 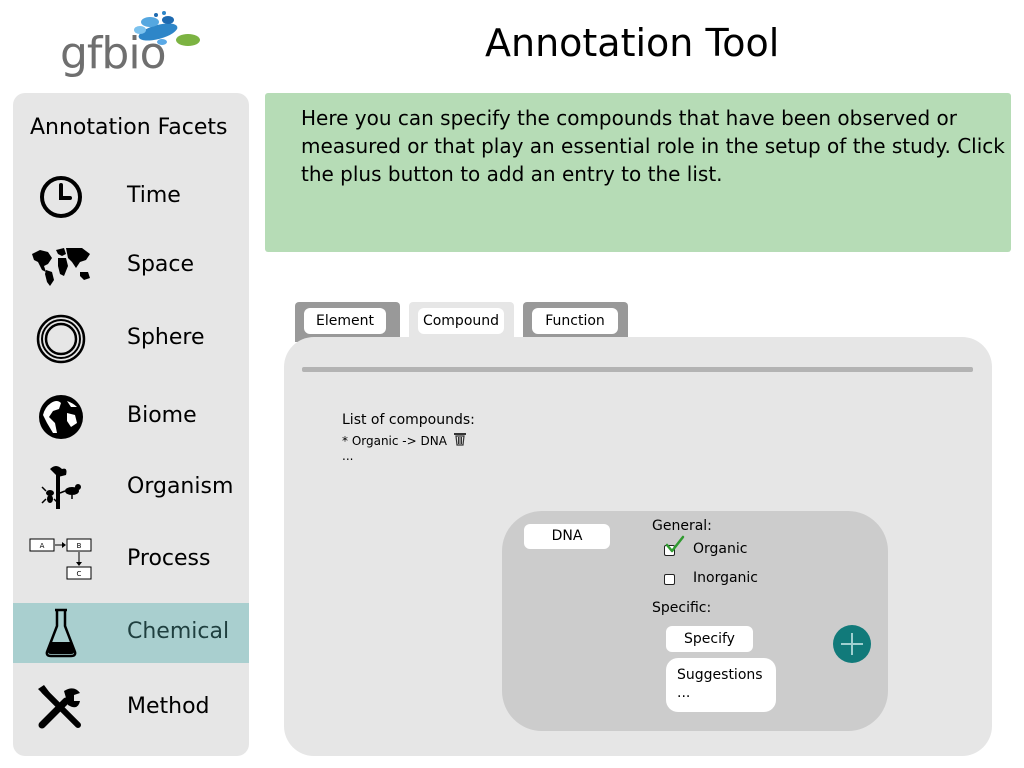 I want to click on process-node-b: B, so click(x=79, y=546).